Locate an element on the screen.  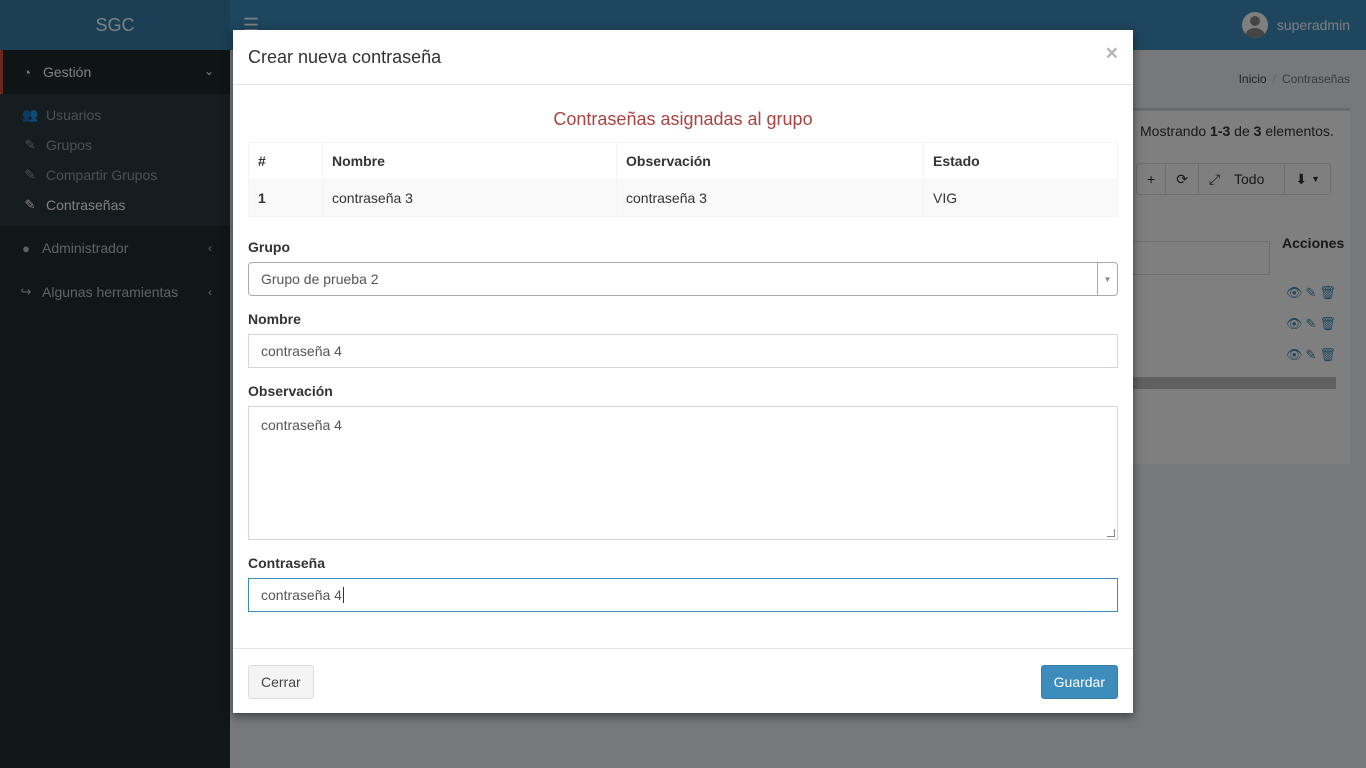
column-header: Estado is located at coordinates (1020, 161).